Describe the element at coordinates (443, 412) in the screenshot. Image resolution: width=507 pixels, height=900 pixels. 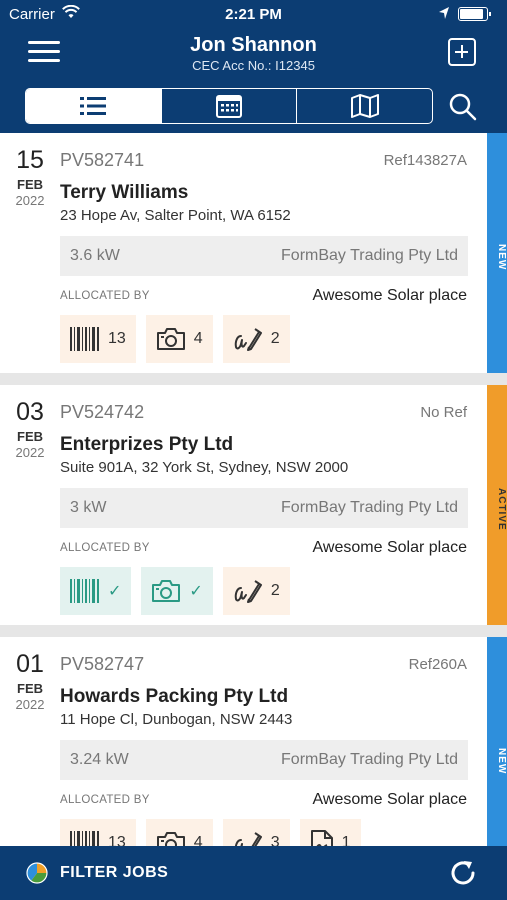
I see `job-reference: No Ref` at that location.